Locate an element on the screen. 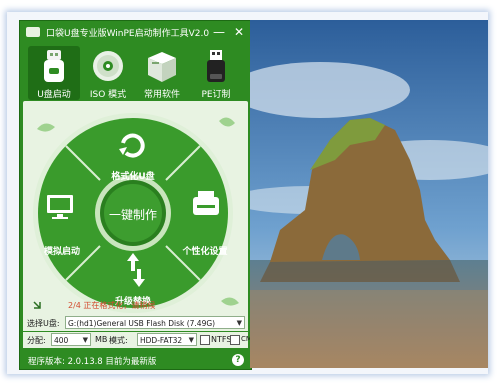 Image resolution: width=500 pixels, height=387 pixels. tab-pe-custom: PE订制 is located at coordinates (216, 73).